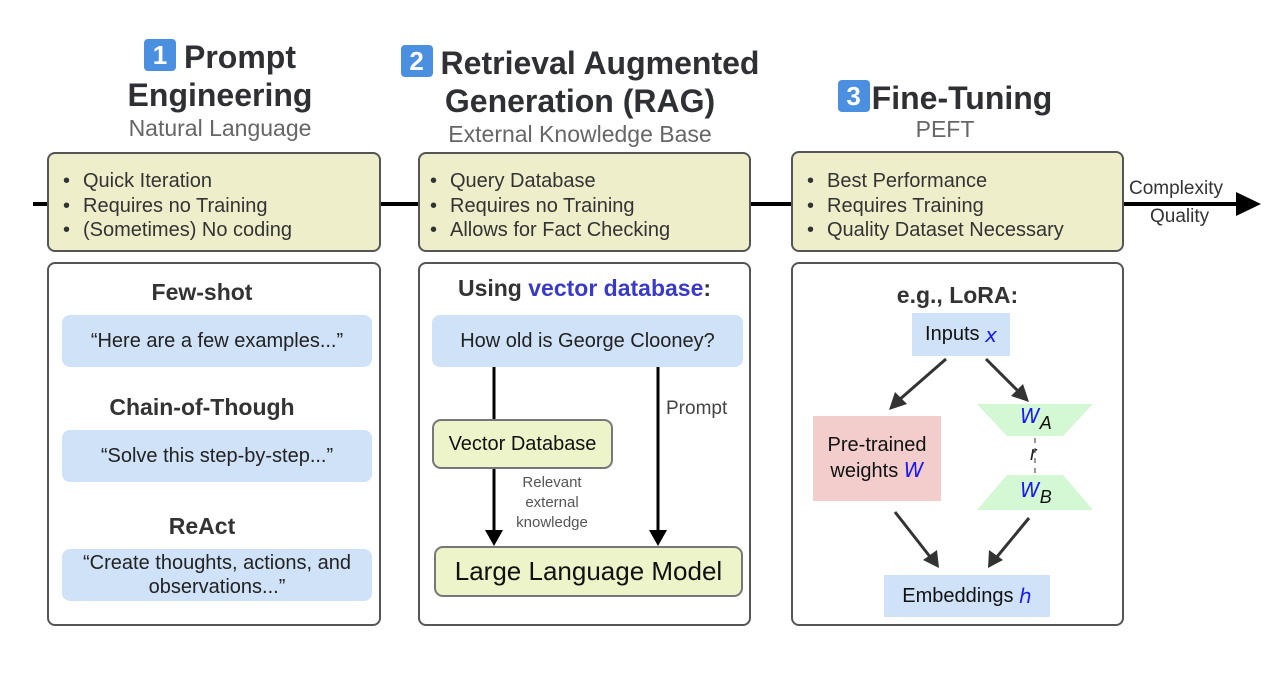 This screenshot has height=679, width=1280. What do you see at coordinates (494, 538) in the screenshot?
I see `retrieval-arrowhead` at bounding box center [494, 538].